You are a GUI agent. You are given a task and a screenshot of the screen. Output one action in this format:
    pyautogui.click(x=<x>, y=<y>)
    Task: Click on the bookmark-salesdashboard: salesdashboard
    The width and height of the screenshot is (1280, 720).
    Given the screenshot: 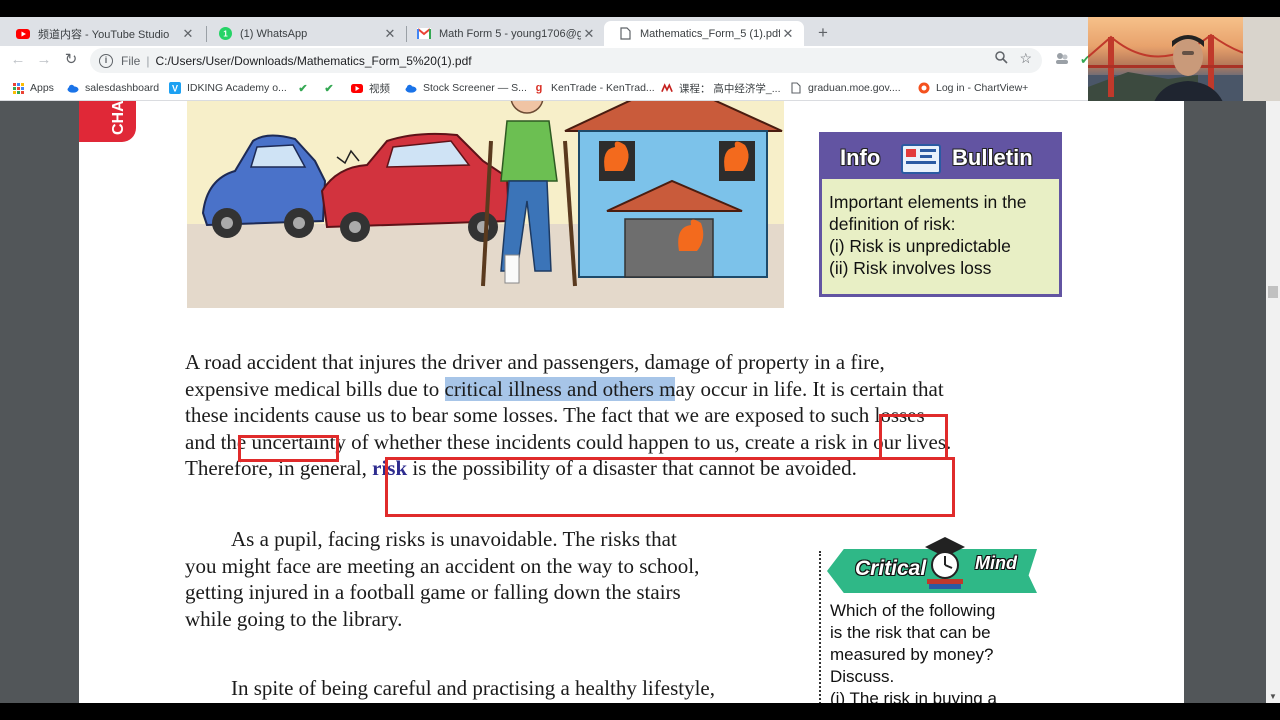 What is the action you would take?
    pyautogui.click(x=113, y=88)
    